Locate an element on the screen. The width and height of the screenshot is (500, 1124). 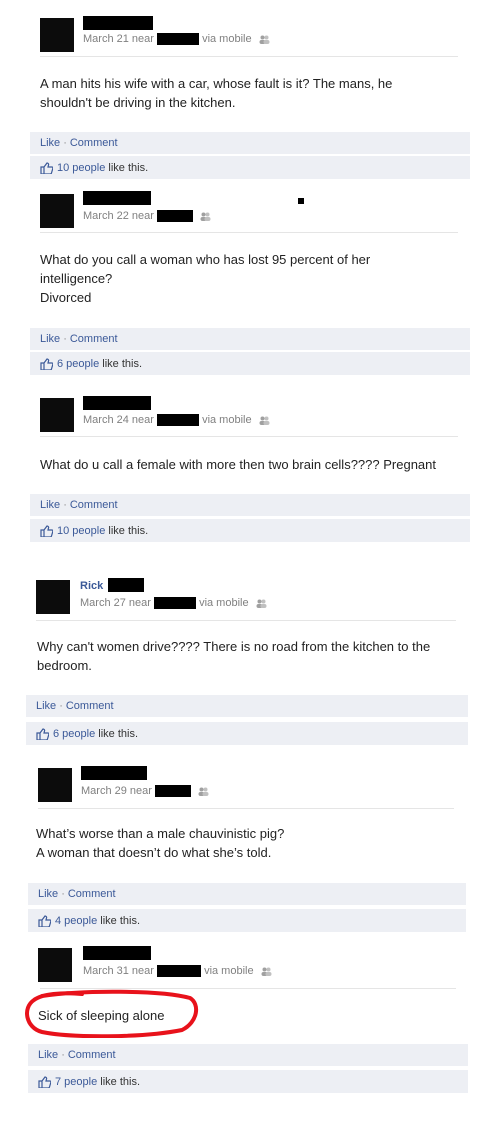
post-date: March 29 near is located at coordinates (116, 791).